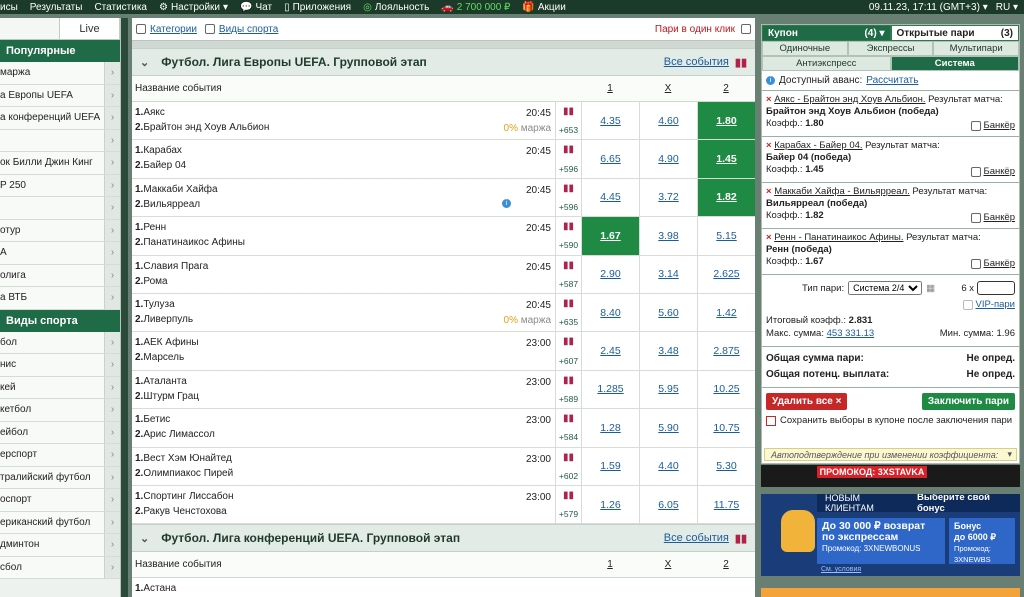 The width and height of the screenshot is (1024, 597). What do you see at coordinates (90, 28) in the screenshot?
I see `tab-live: Live` at bounding box center [90, 28].